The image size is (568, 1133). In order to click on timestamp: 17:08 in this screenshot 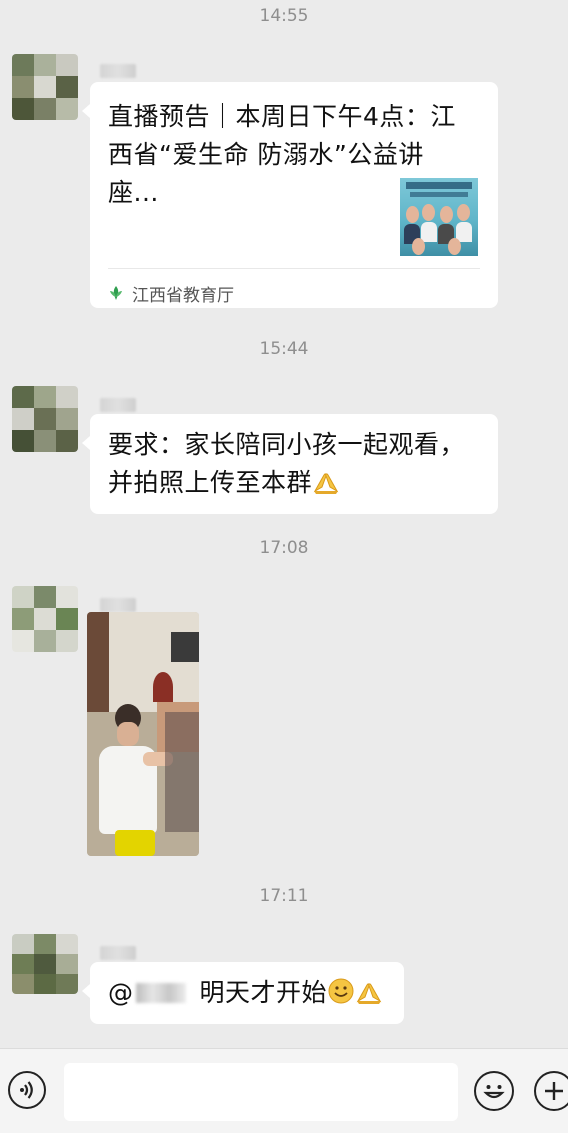, I will do `click(284, 548)`.